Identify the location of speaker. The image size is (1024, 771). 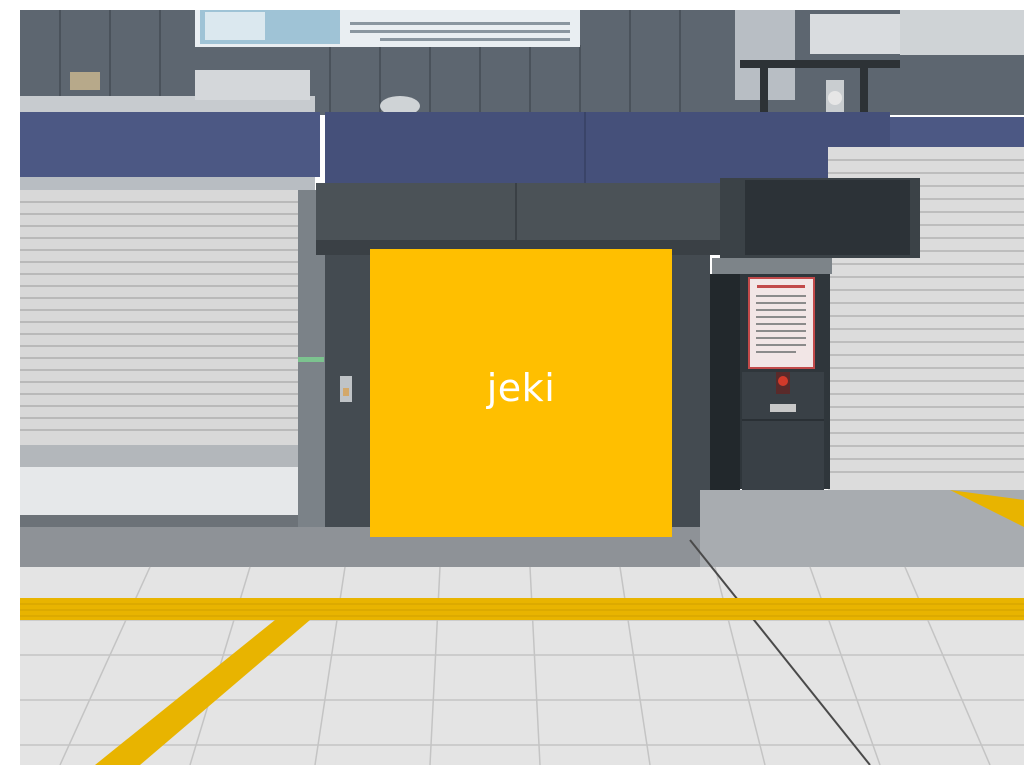
(85, 81).